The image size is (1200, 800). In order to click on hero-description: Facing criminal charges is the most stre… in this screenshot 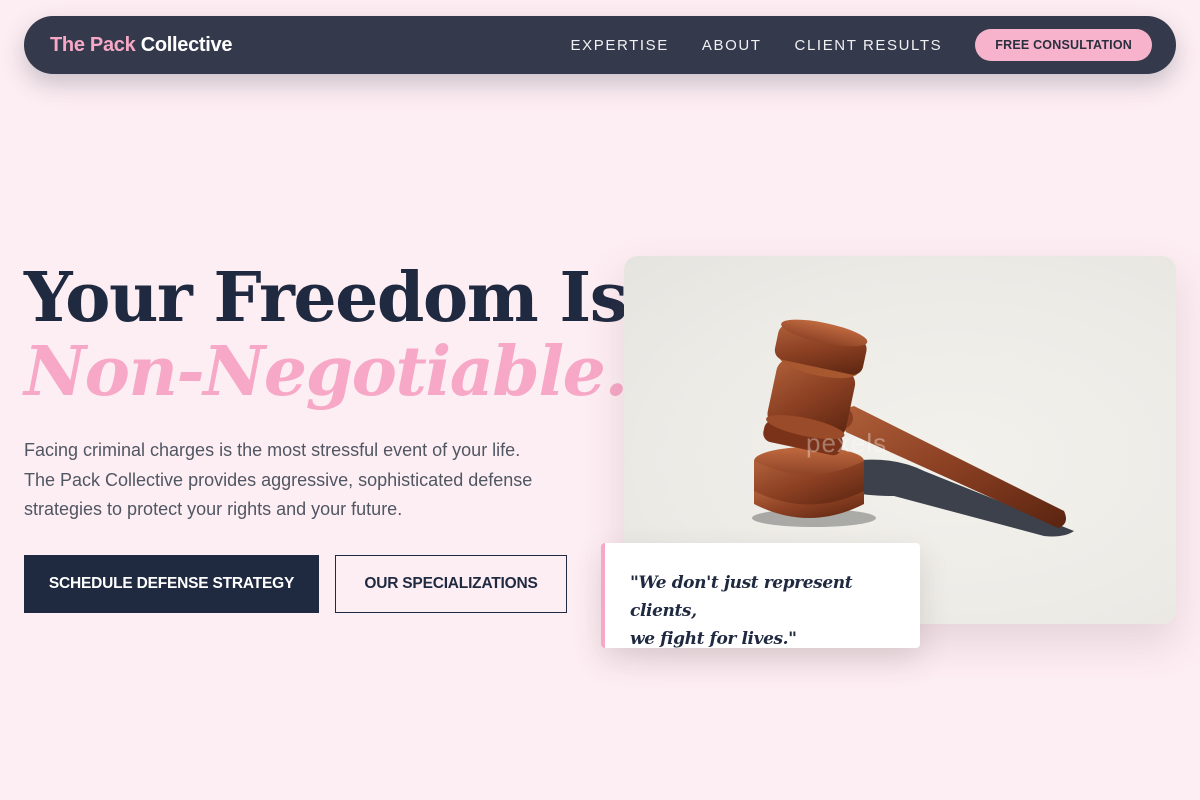, I will do `click(278, 479)`.